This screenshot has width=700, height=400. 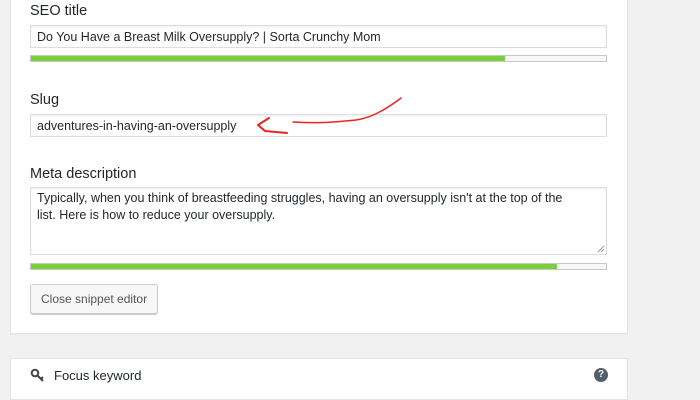 I want to click on slug-input: adventures-in-having-an-oversupply, so click(x=318, y=125).